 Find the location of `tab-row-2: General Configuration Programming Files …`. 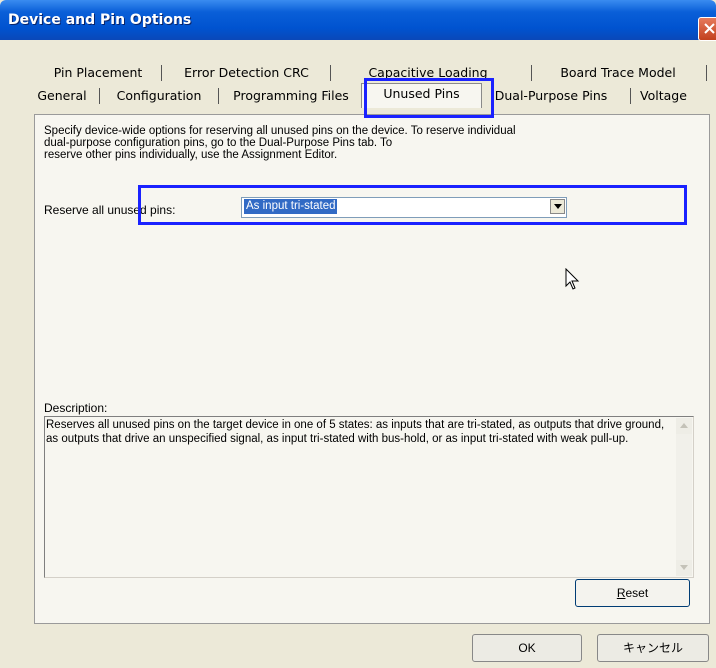

tab-row-2: General Configuration Programming Files … is located at coordinates (358, 95).